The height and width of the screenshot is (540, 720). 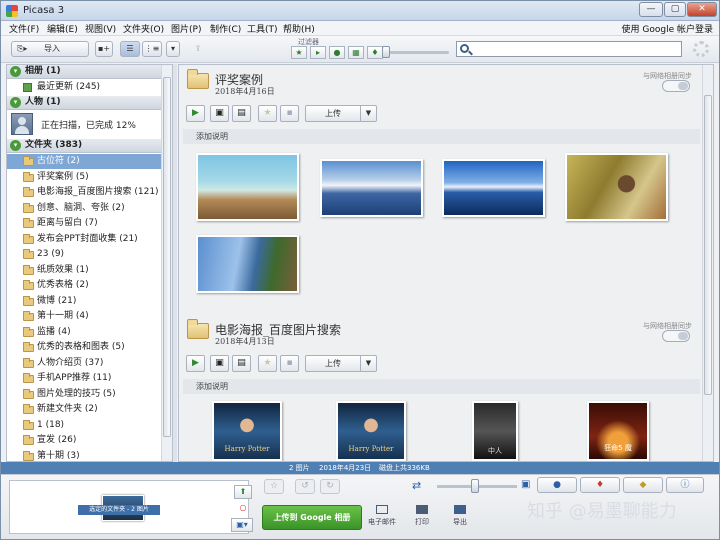 What do you see at coordinates (422, 518) in the screenshot?
I see `print-button: 打印` at bounding box center [422, 518].